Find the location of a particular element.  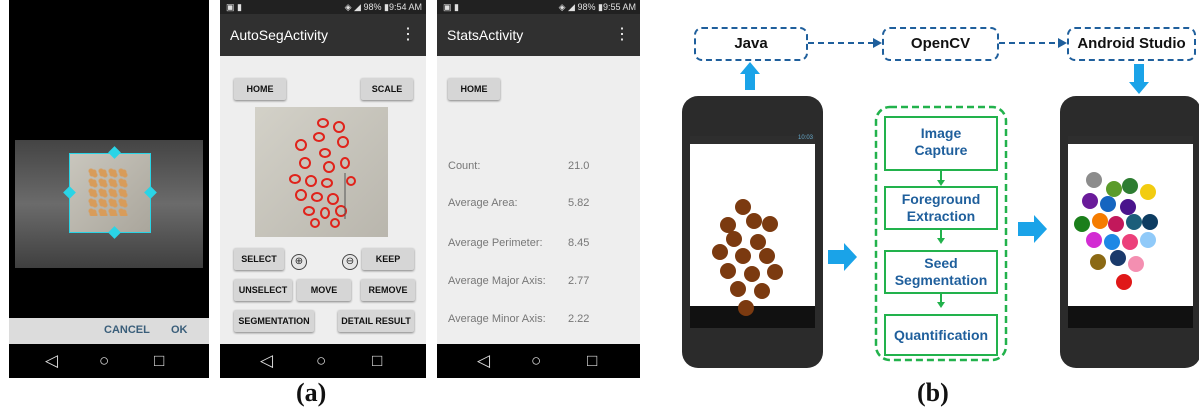

crop-image is located at coordinates (109, 204).